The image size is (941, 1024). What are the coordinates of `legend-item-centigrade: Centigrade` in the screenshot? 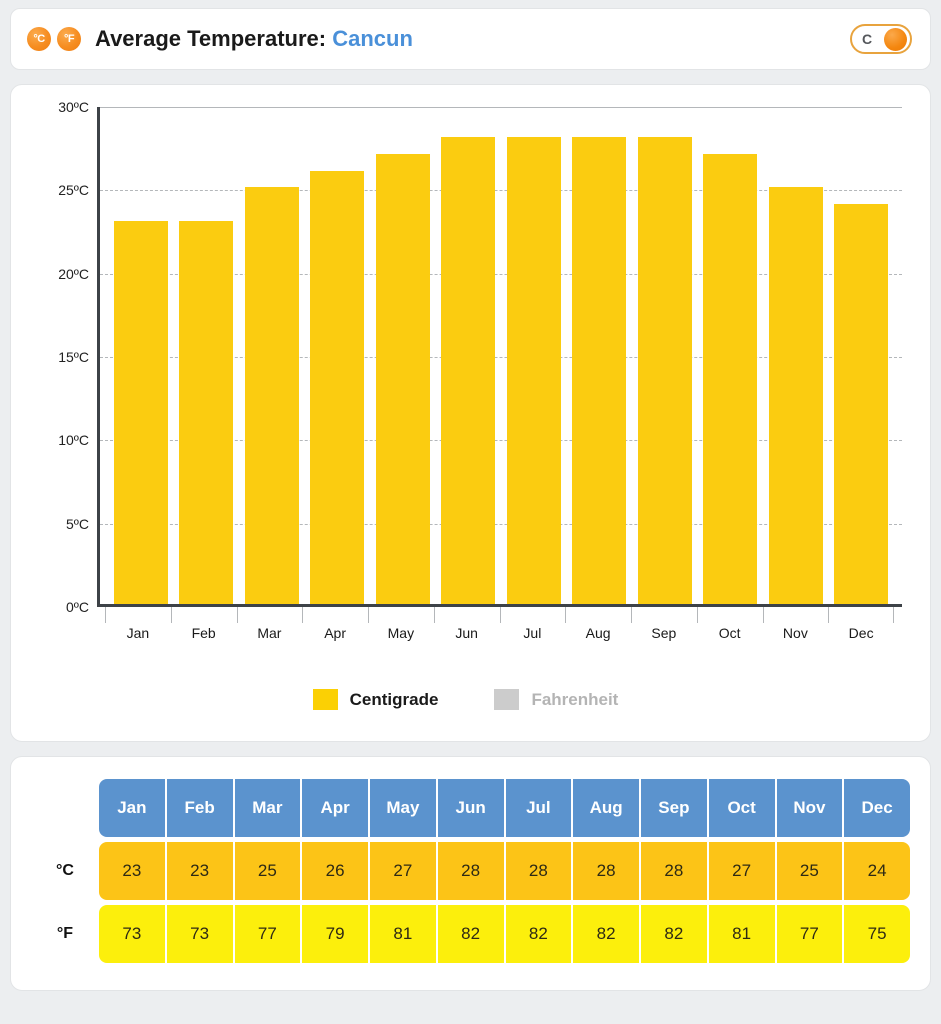 It's located at (375, 699).